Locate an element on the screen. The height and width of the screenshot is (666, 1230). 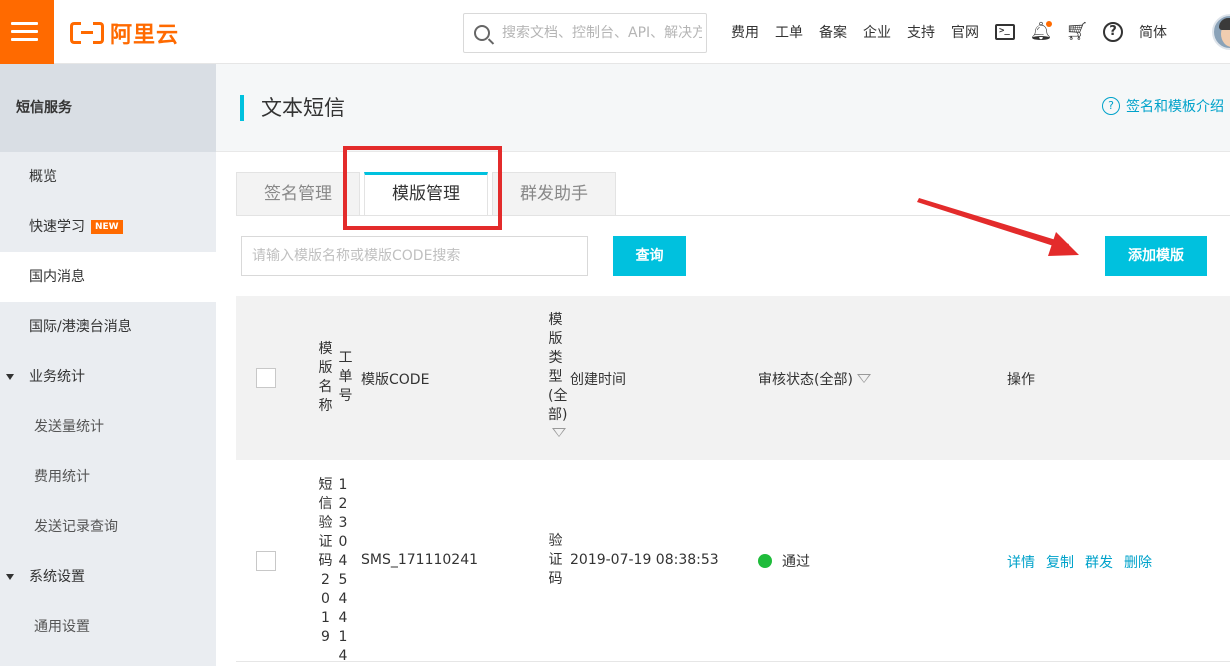
cell-ticket-no: 12304544146 is located at coordinates (343, 570).